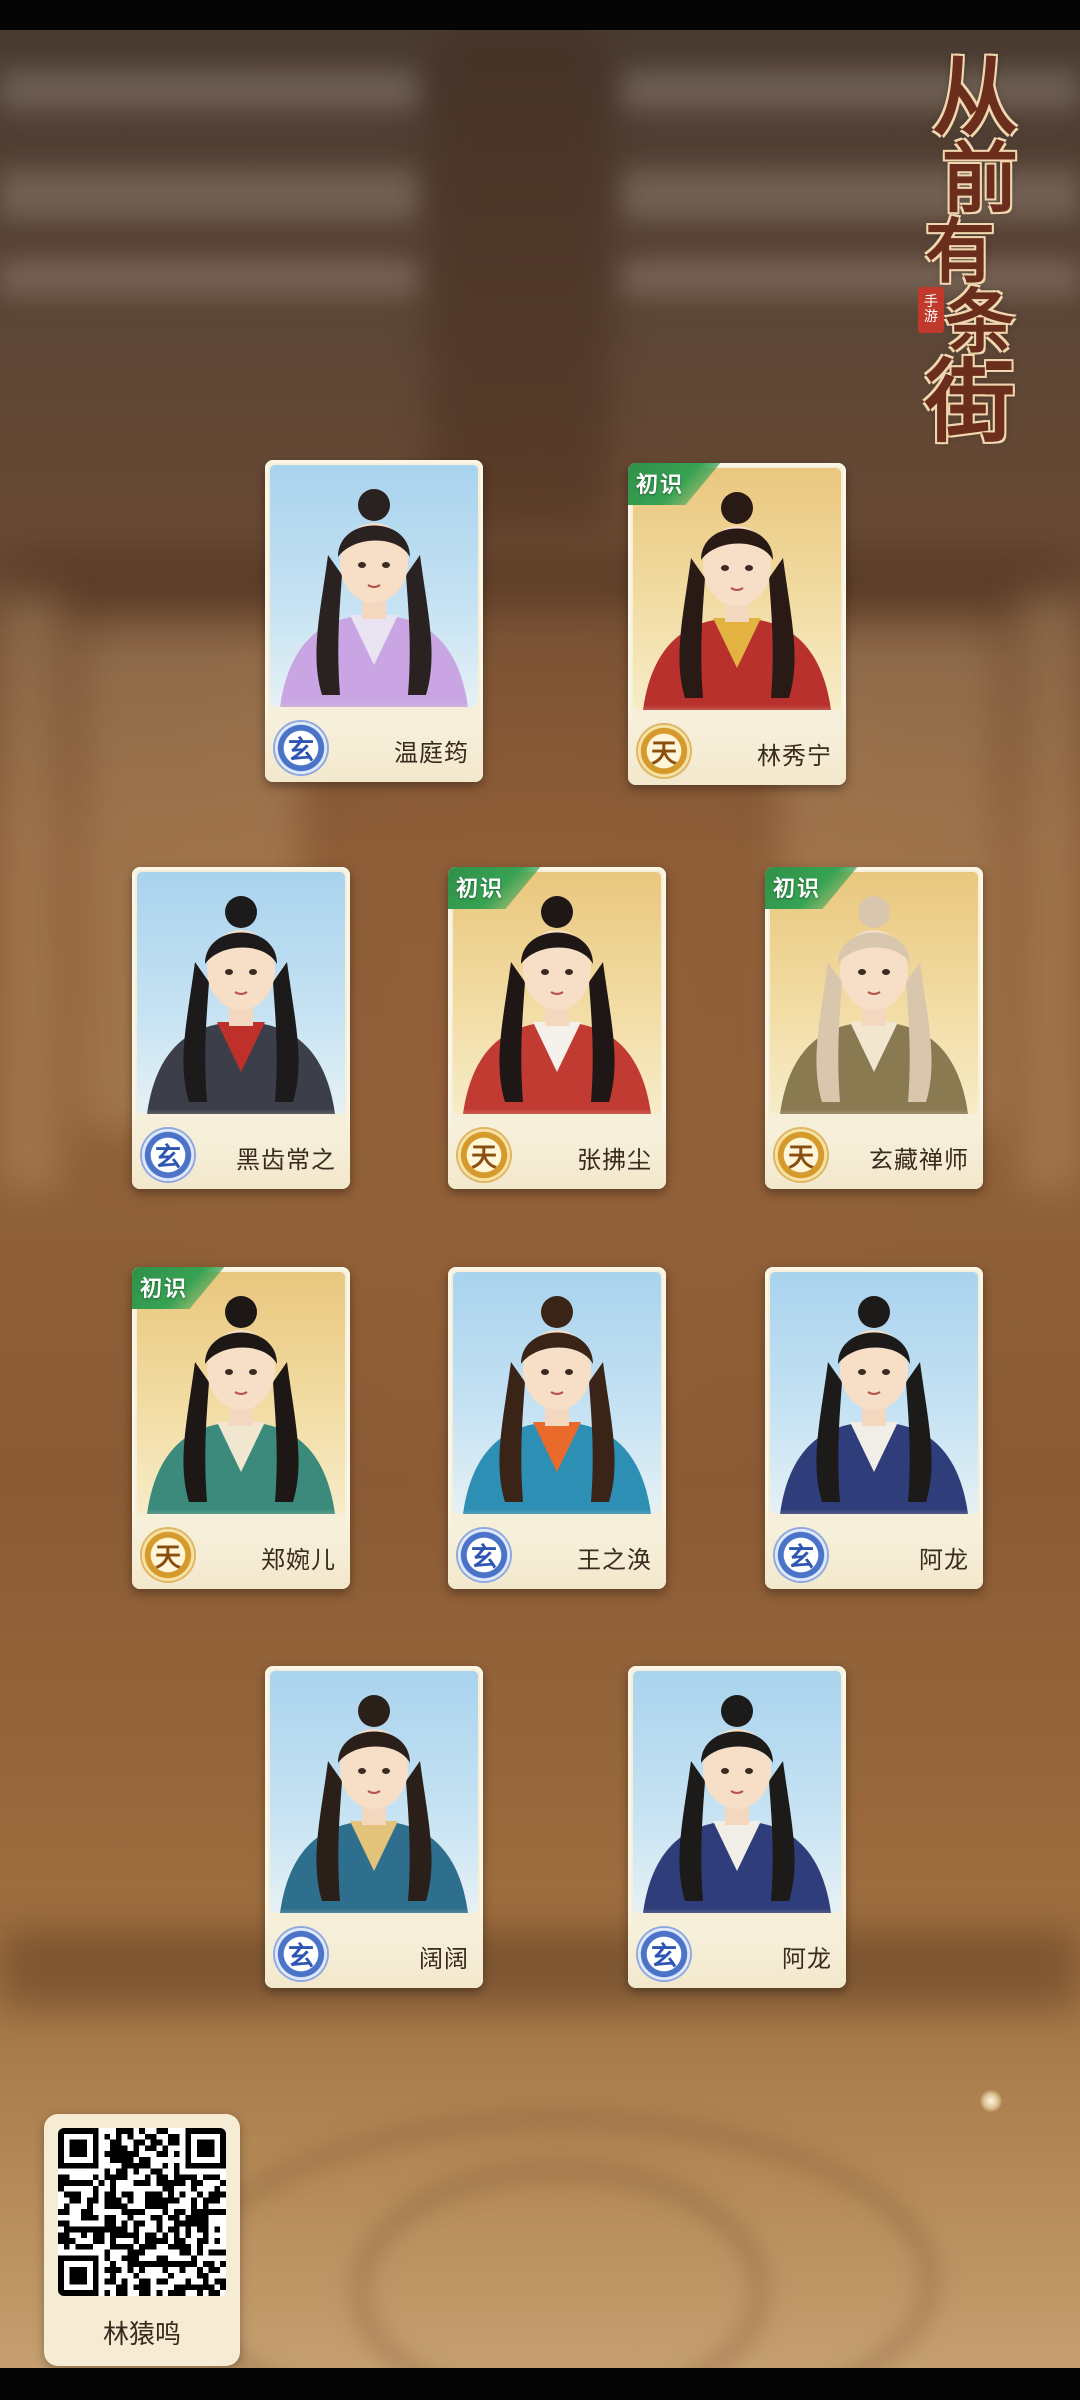 The height and width of the screenshot is (2400, 1080). I want to click on sparkle, so click(991, 2101).